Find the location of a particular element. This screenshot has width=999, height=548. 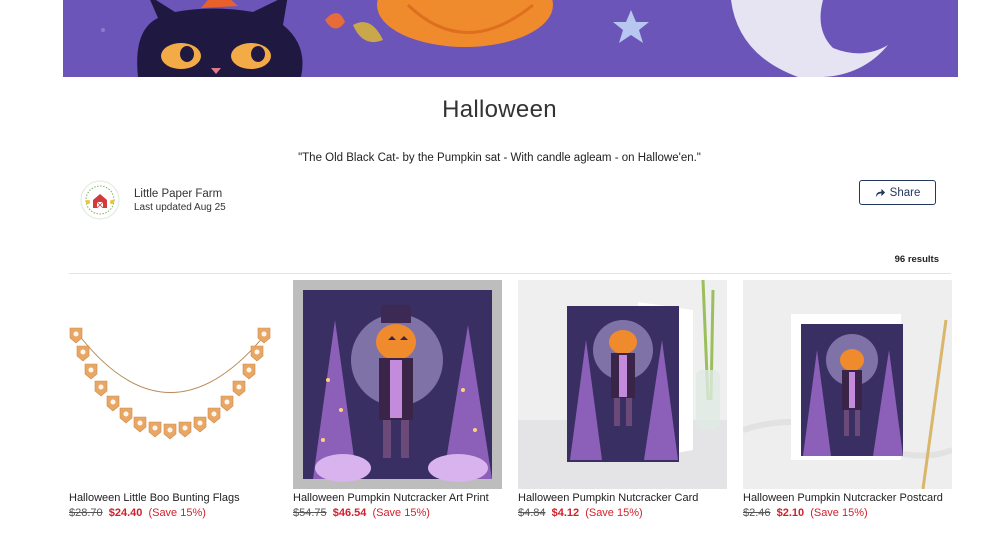

product-name: Halloween Little Boo Bunting Flags is located at coordinates (173, 498).